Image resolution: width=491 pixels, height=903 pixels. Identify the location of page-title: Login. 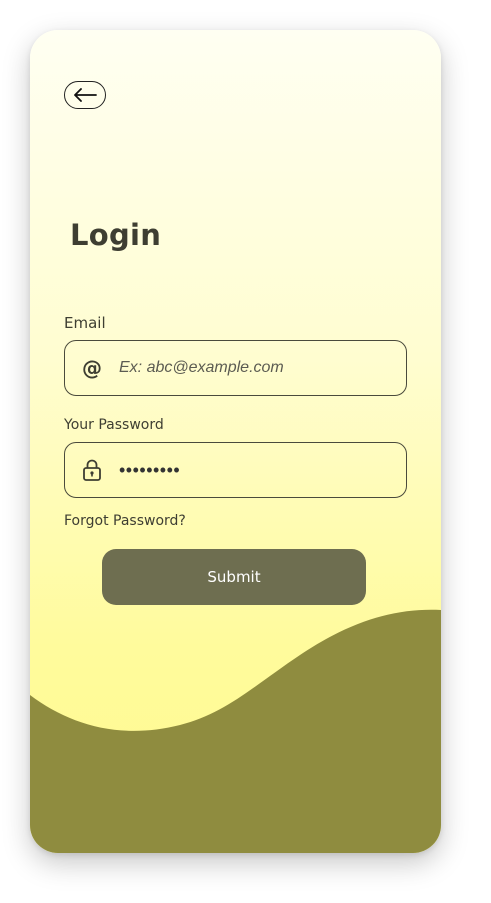
(116, 235).